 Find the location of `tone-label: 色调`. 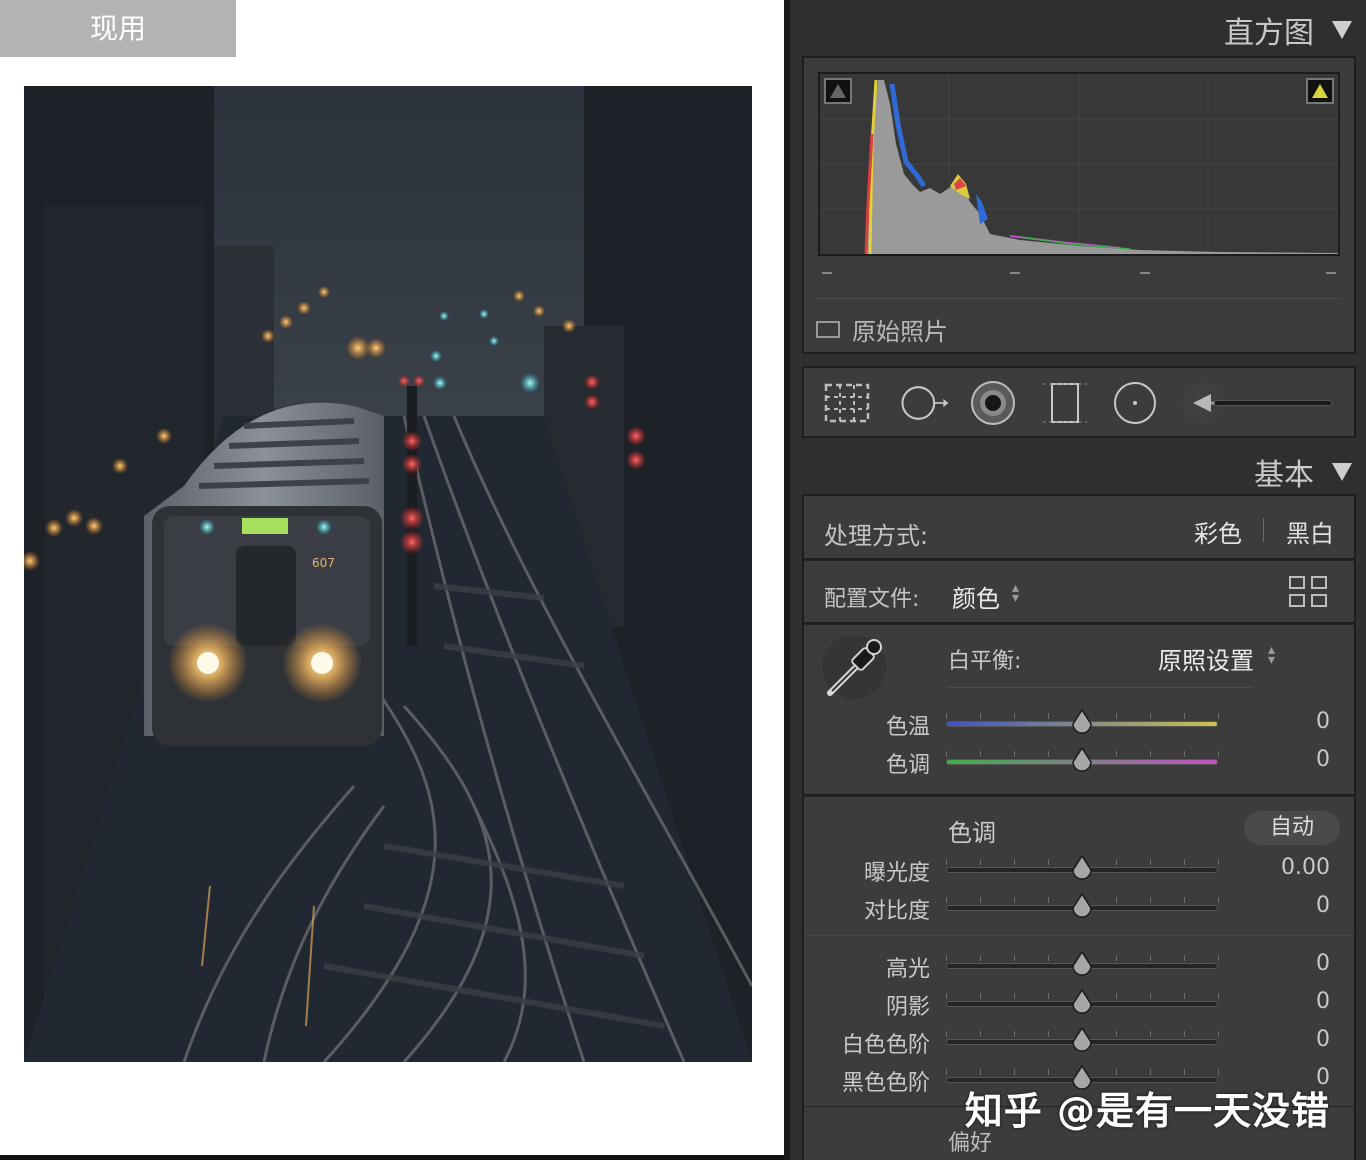

tone-label: 色调 is located at coordinates (972, 833).